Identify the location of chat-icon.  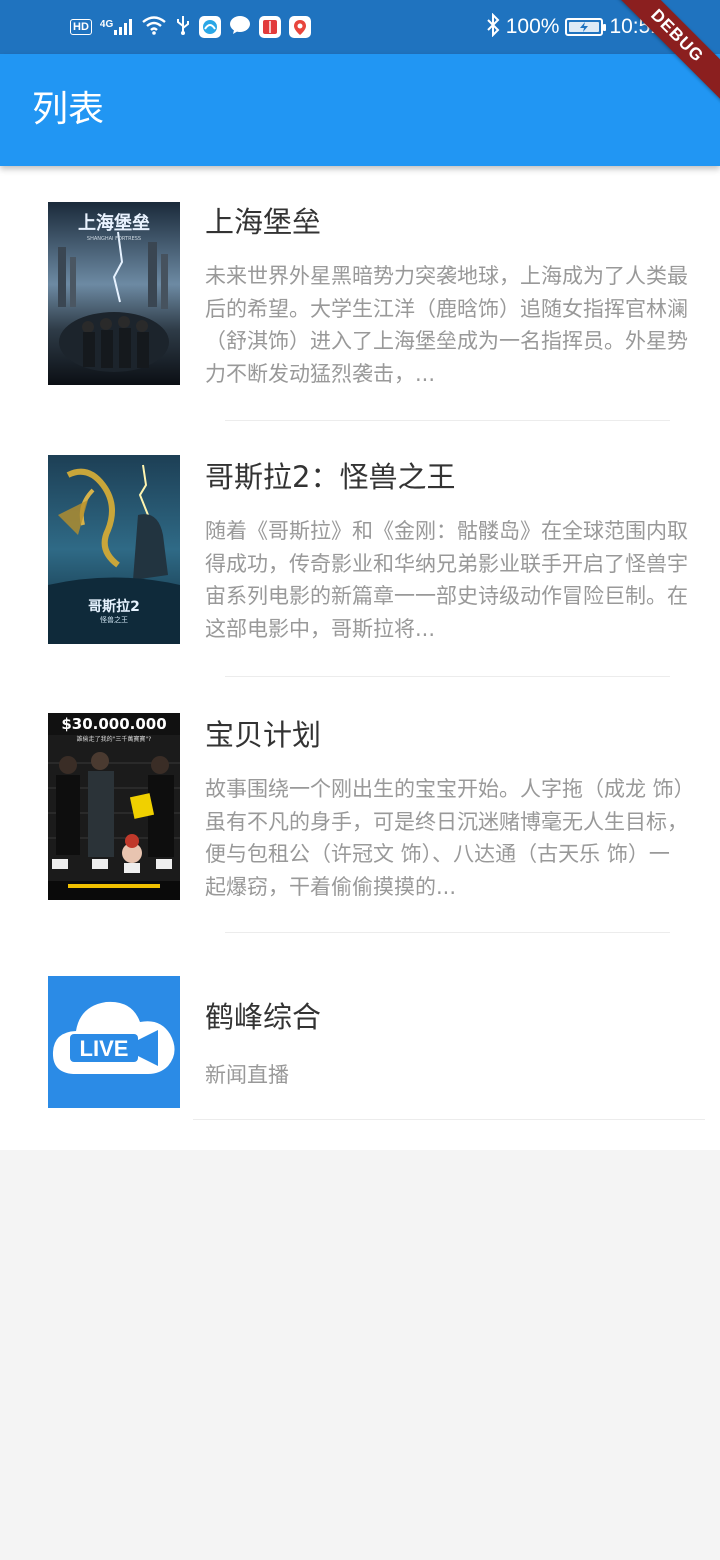
(240, 27).